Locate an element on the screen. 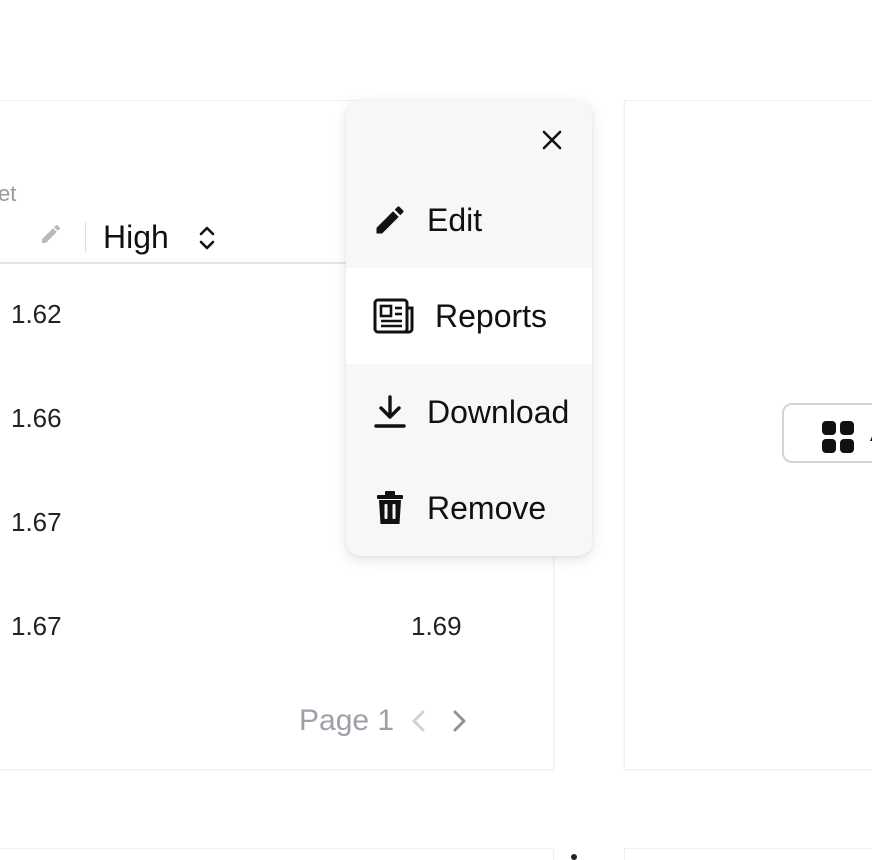 This screenshot has width=872, height=860. menu-item-label: Download is located at coordinates (498, 412).